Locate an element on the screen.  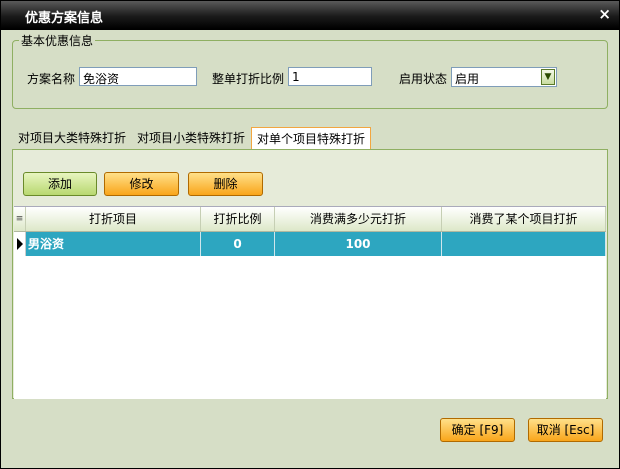
add-button: 添加 is located at coordinates (60, 184).